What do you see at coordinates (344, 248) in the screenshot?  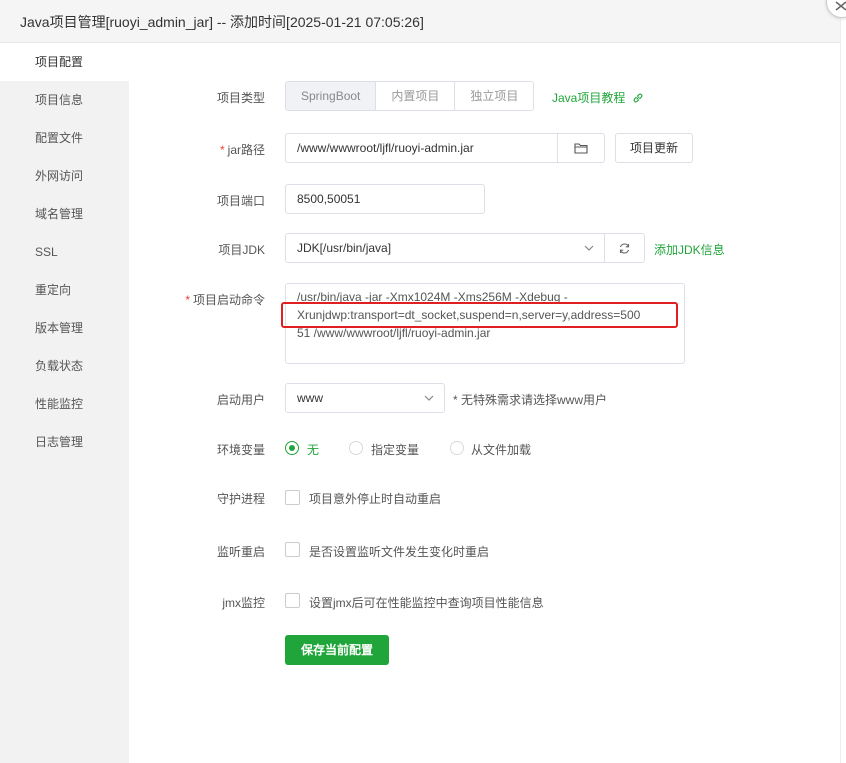 I see `jdk-select-value: JDK[/usr/bin/java]` at bounding box center [344, 248].